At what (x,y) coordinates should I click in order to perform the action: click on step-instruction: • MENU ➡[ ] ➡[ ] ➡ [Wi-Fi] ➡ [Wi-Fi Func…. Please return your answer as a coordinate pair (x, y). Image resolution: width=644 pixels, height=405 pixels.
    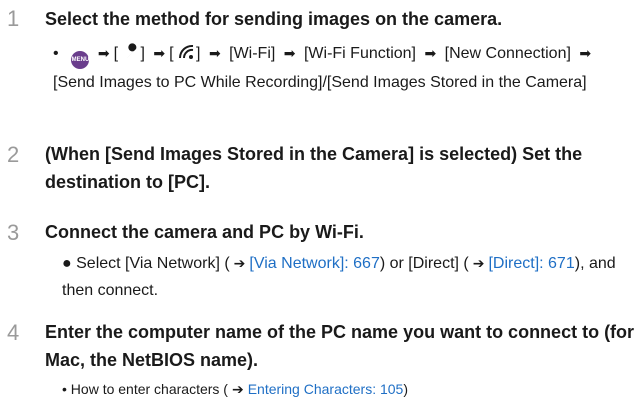
    Looking at the image, I should click on (322, 67).